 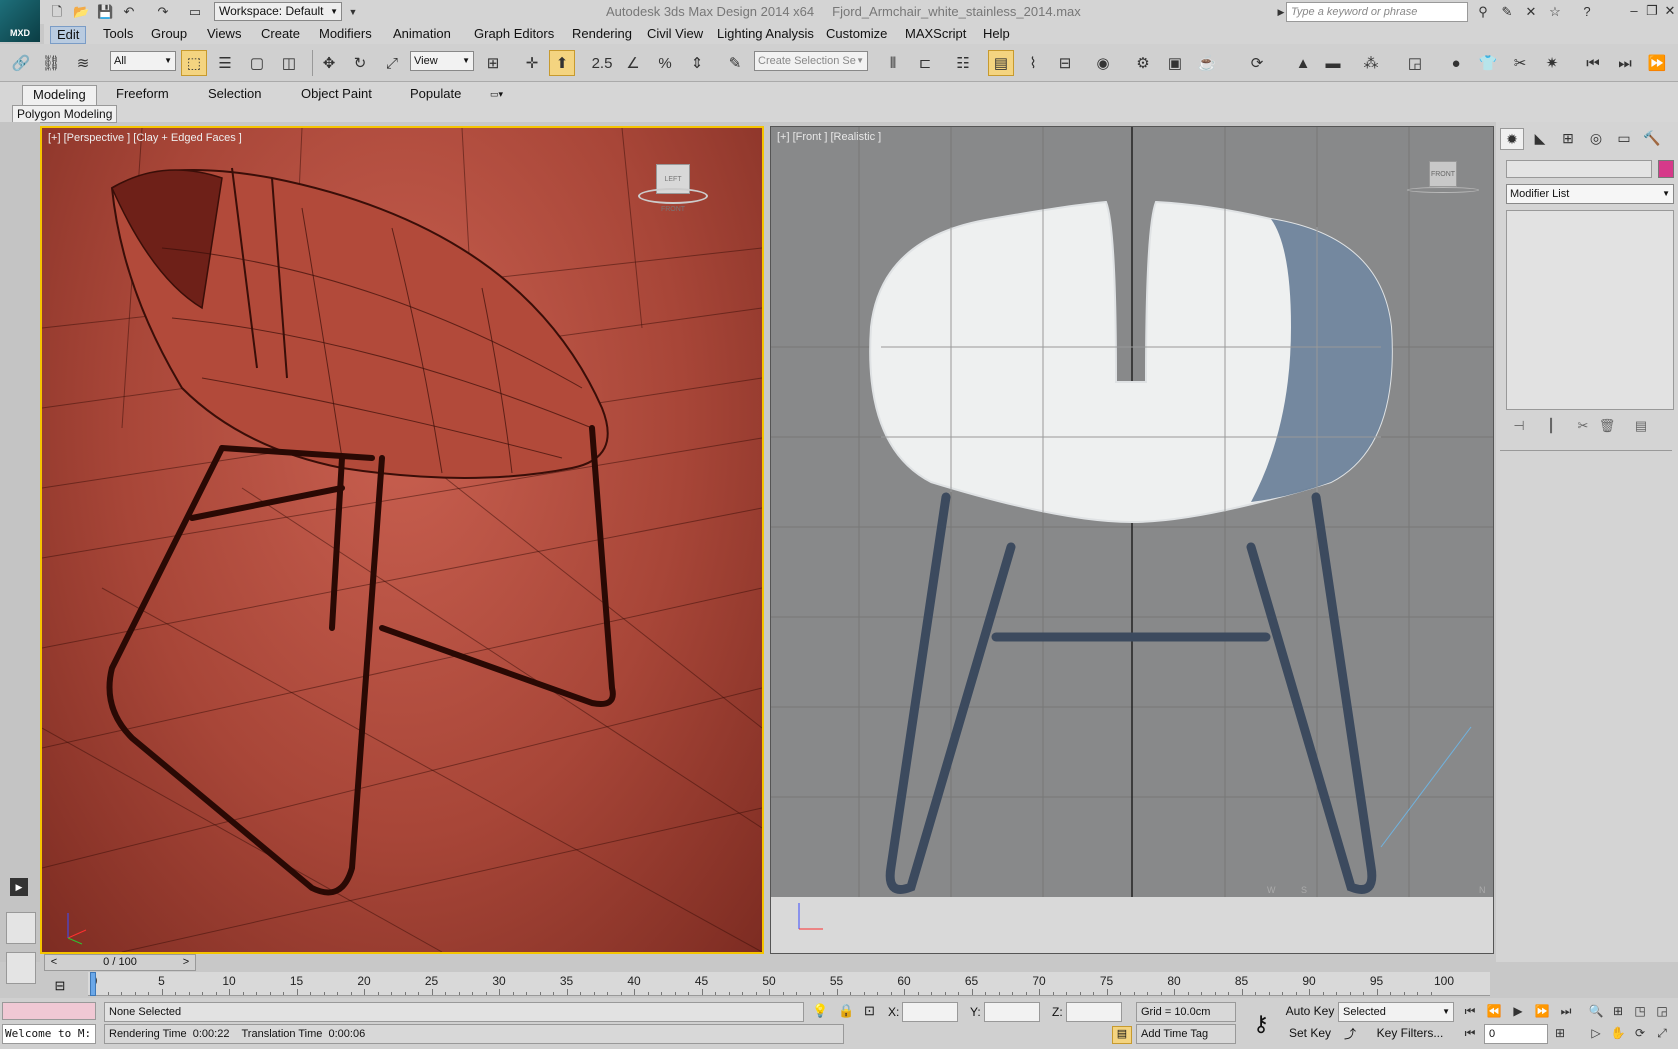 I want to click on shirt-icon: 👕, so click(x=1488, y=63).